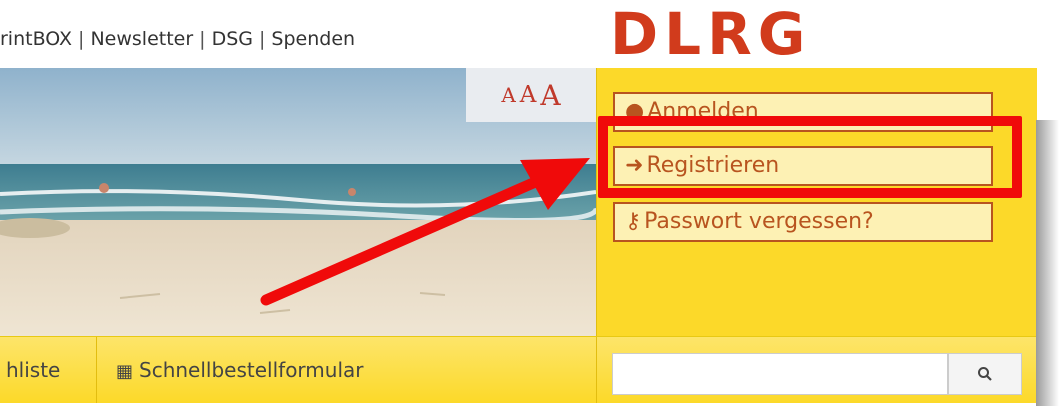 This screenshot has width=1059, height=406. Describe the element at coordinates (635, 111) in the screenshot. I see `person-icon: ●` at that location.